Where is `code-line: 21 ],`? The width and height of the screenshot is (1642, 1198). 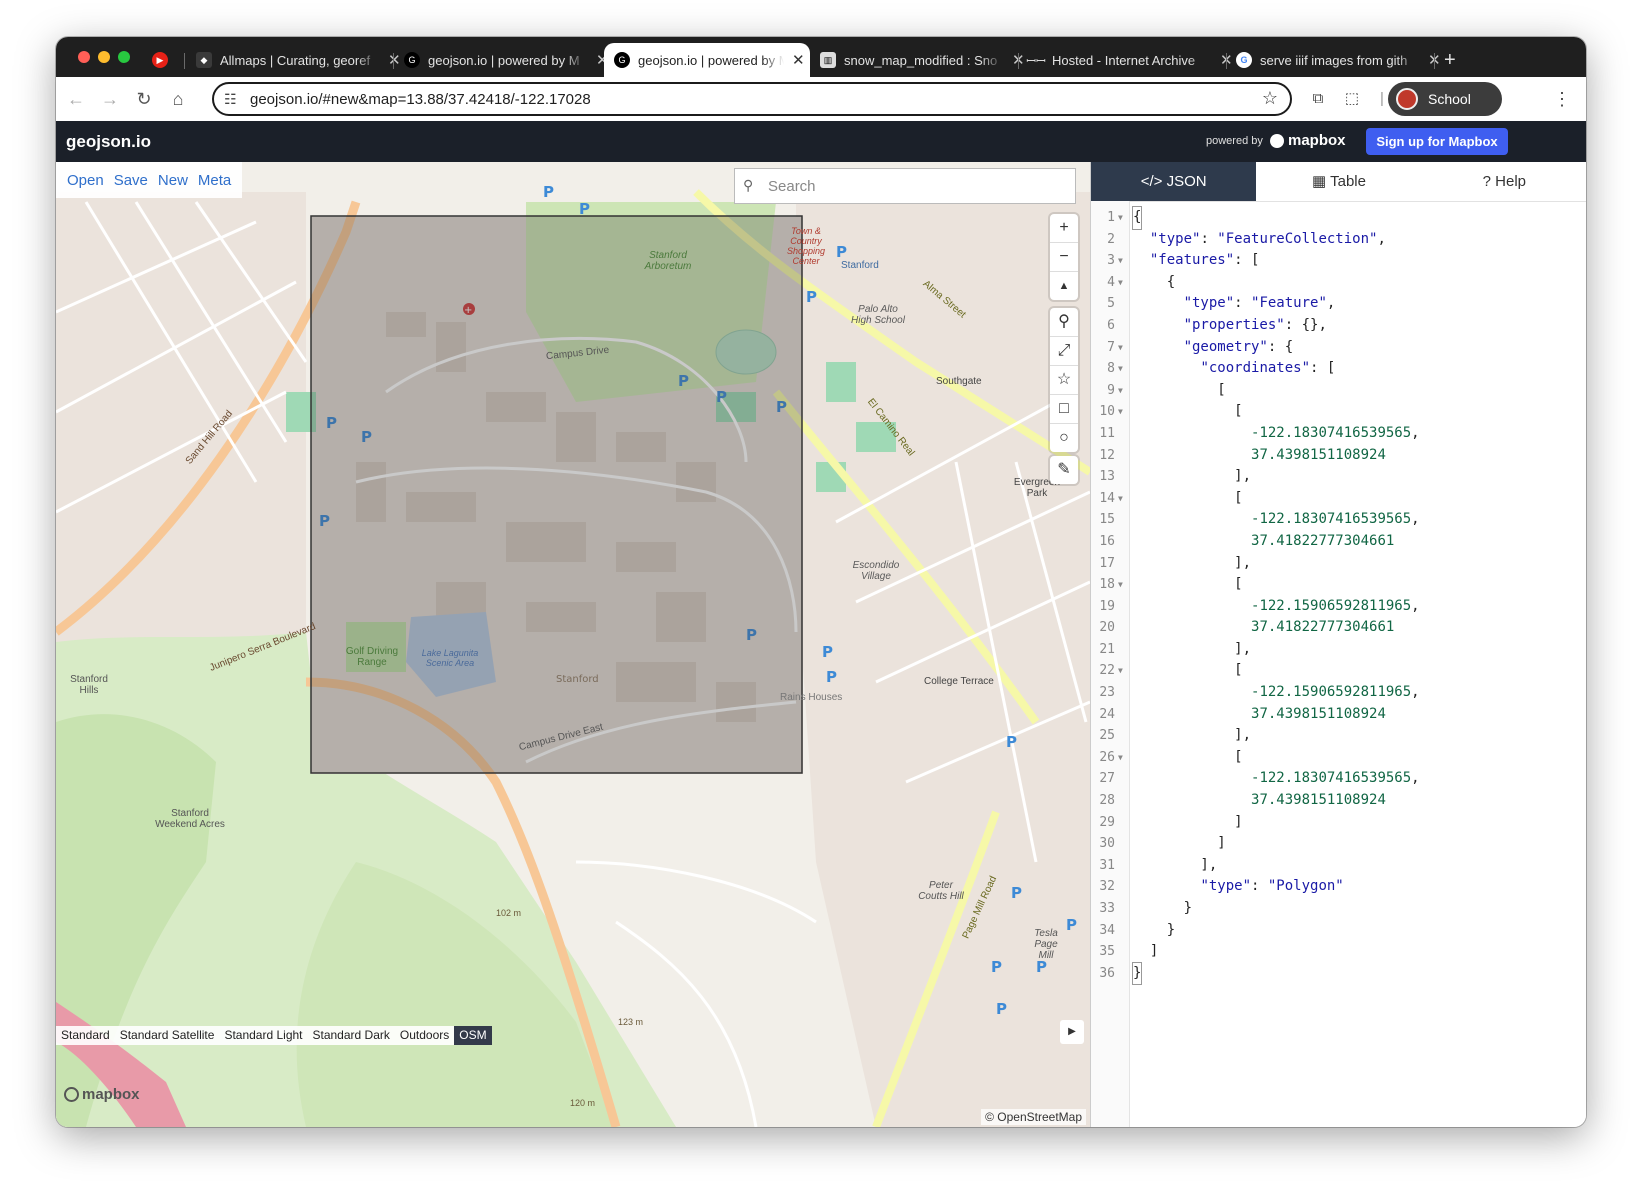
code-line: 21 ], is located at coordinates (1338, 650).